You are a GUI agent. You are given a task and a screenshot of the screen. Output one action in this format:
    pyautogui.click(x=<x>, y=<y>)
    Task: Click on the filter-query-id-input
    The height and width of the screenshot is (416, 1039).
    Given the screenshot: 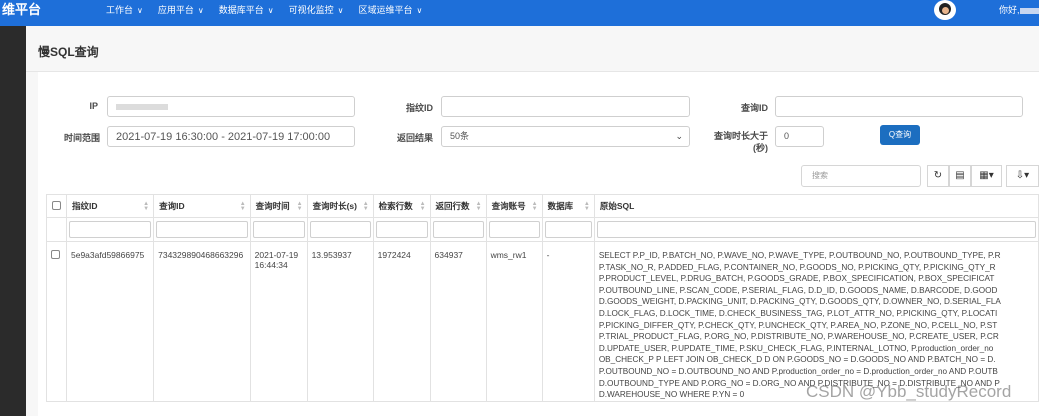 What is the action you would take?
    pyautogui.click(x=202, y=229)
    